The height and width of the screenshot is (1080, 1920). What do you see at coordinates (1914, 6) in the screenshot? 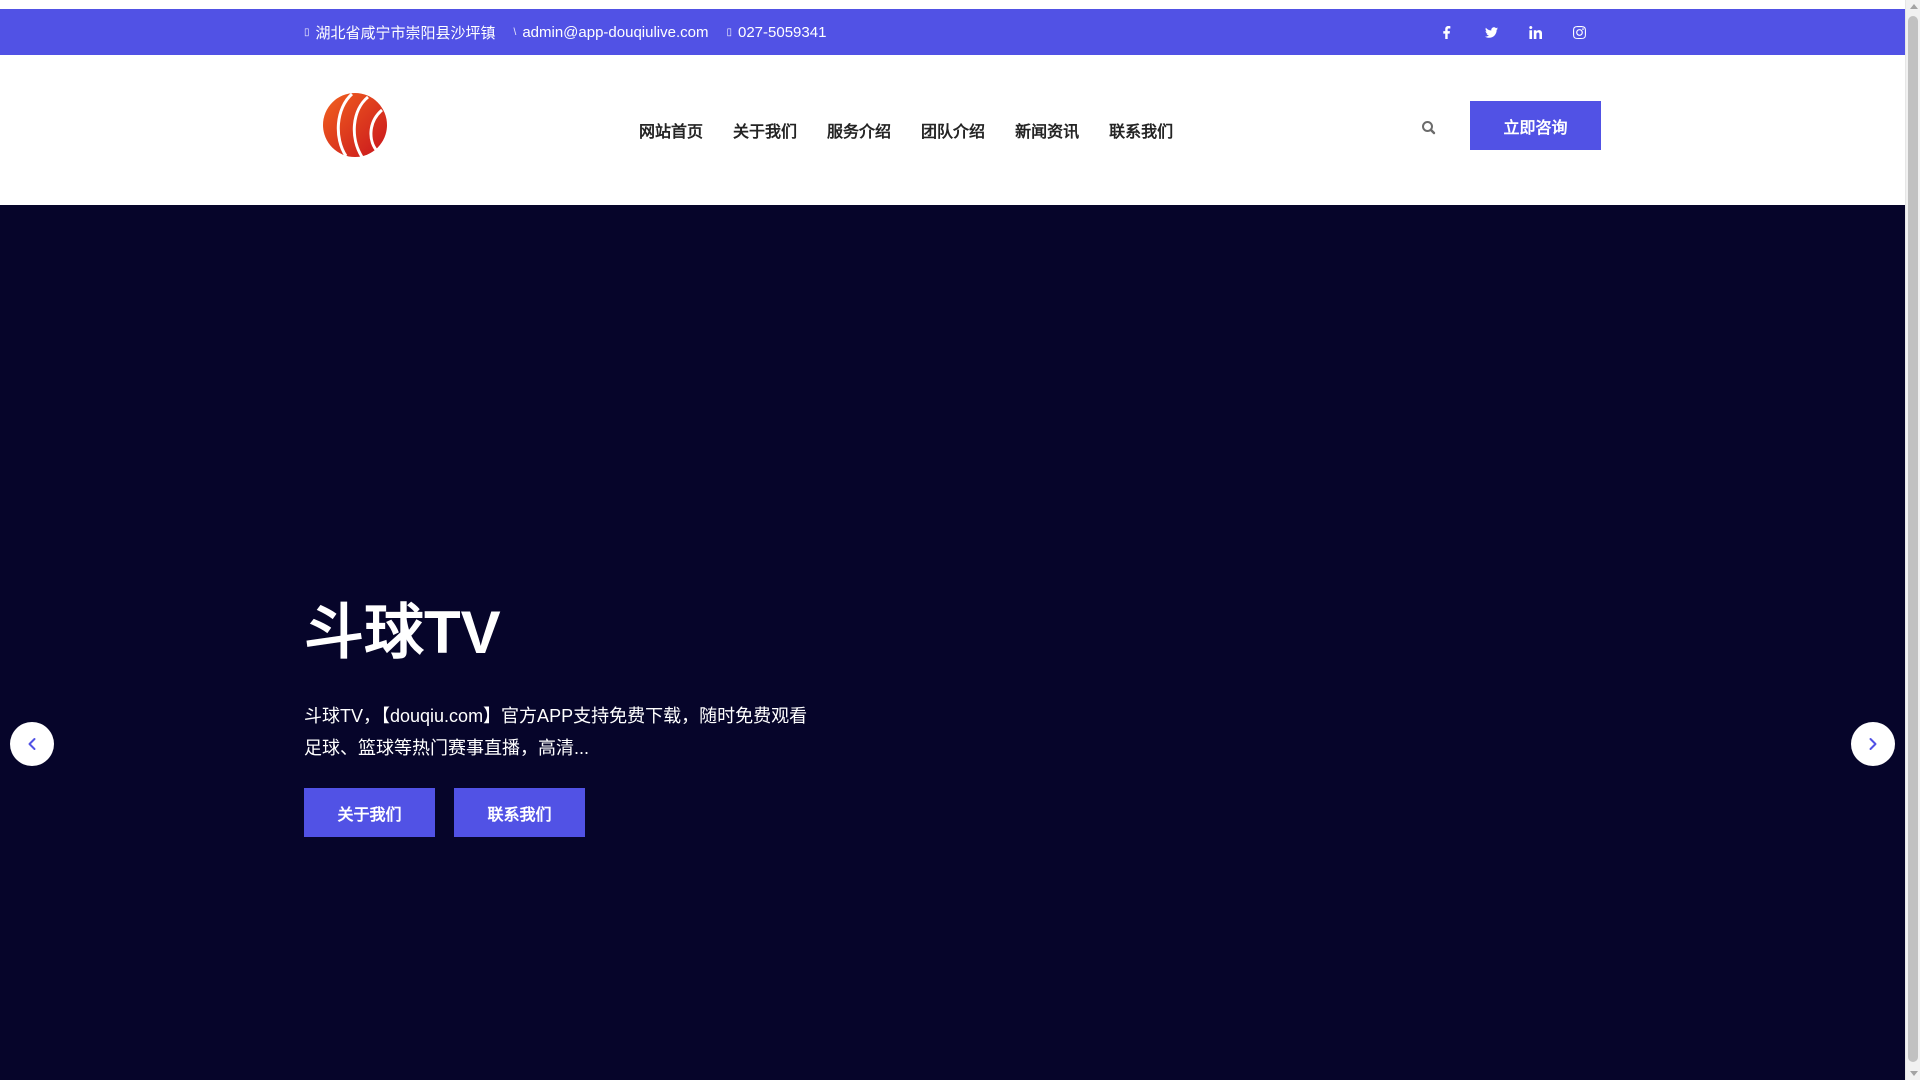
I see `scroll-up-icon` at bounding box center [1914, 6].